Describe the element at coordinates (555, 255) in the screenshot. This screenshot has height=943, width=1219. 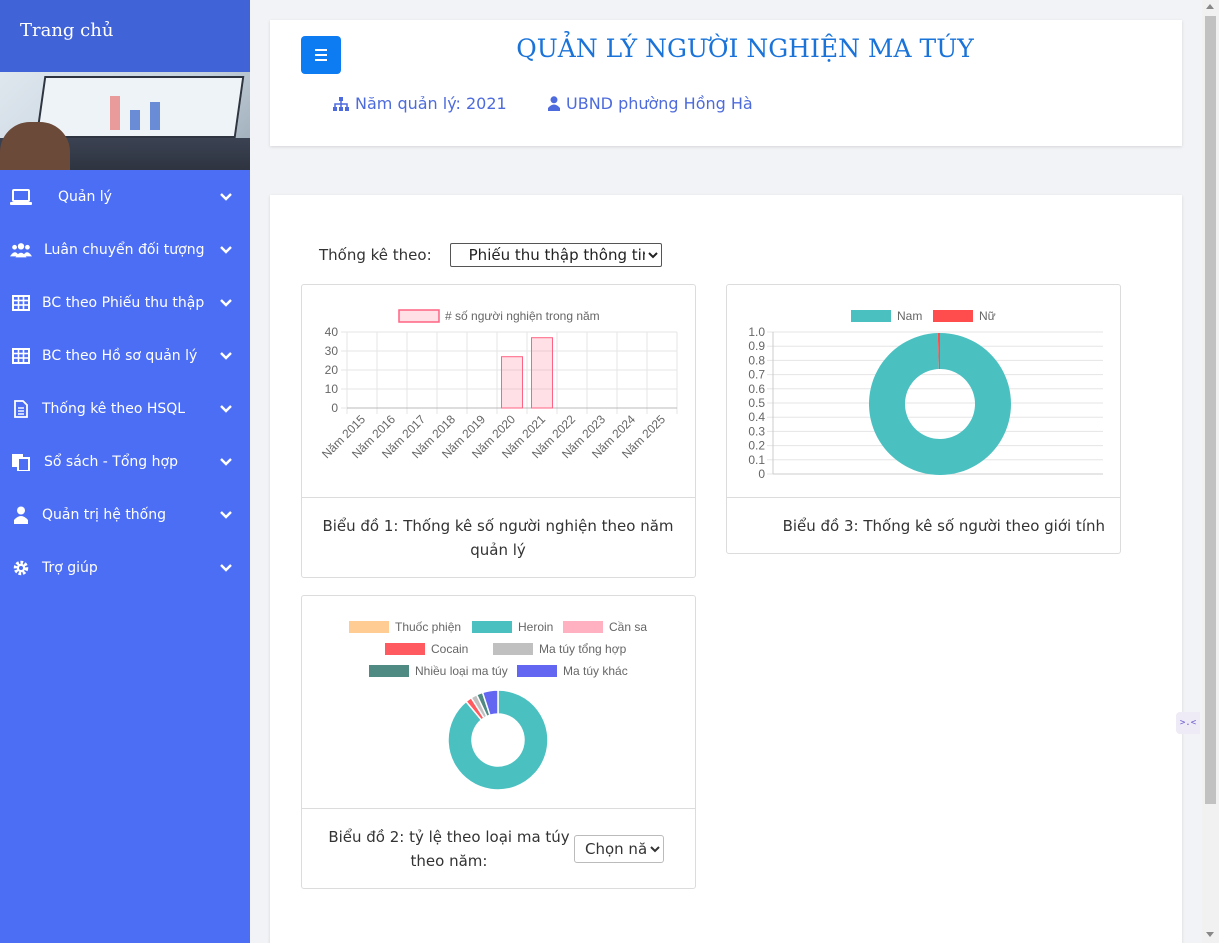
I see `statistics-type-select: Phiếu thu thập thông tin` at that location.